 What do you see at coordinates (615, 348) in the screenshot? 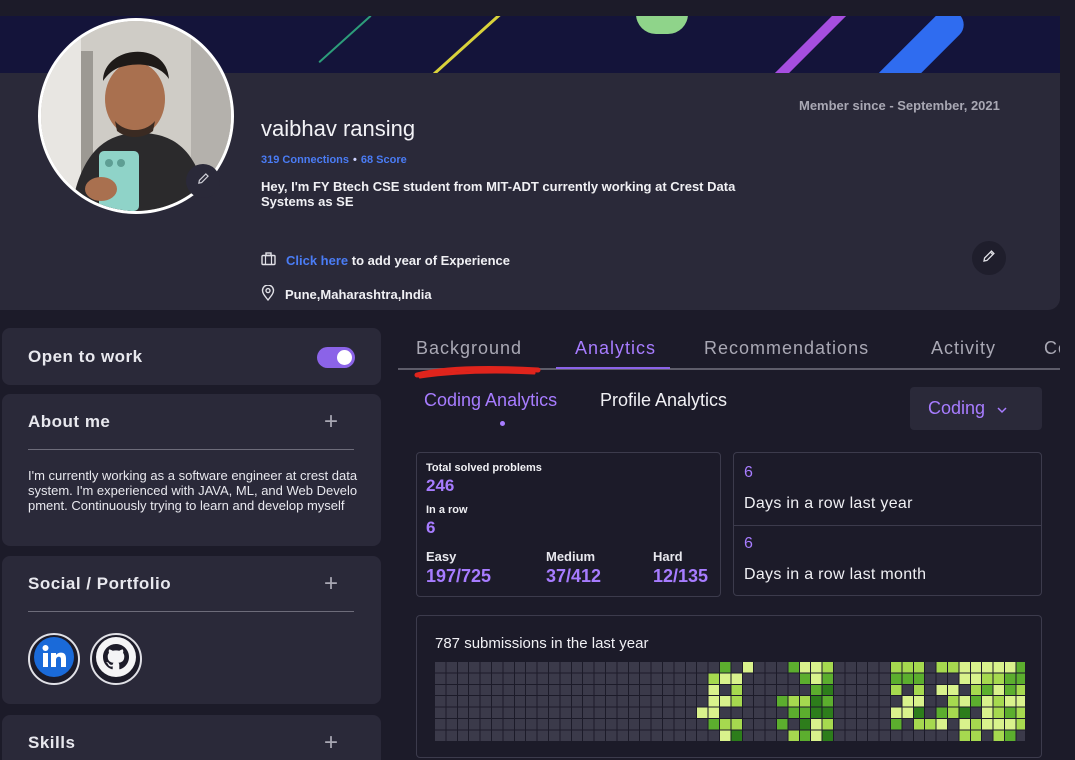
I see `tab-analytics: Analytics` at bounding box center [615, 348].